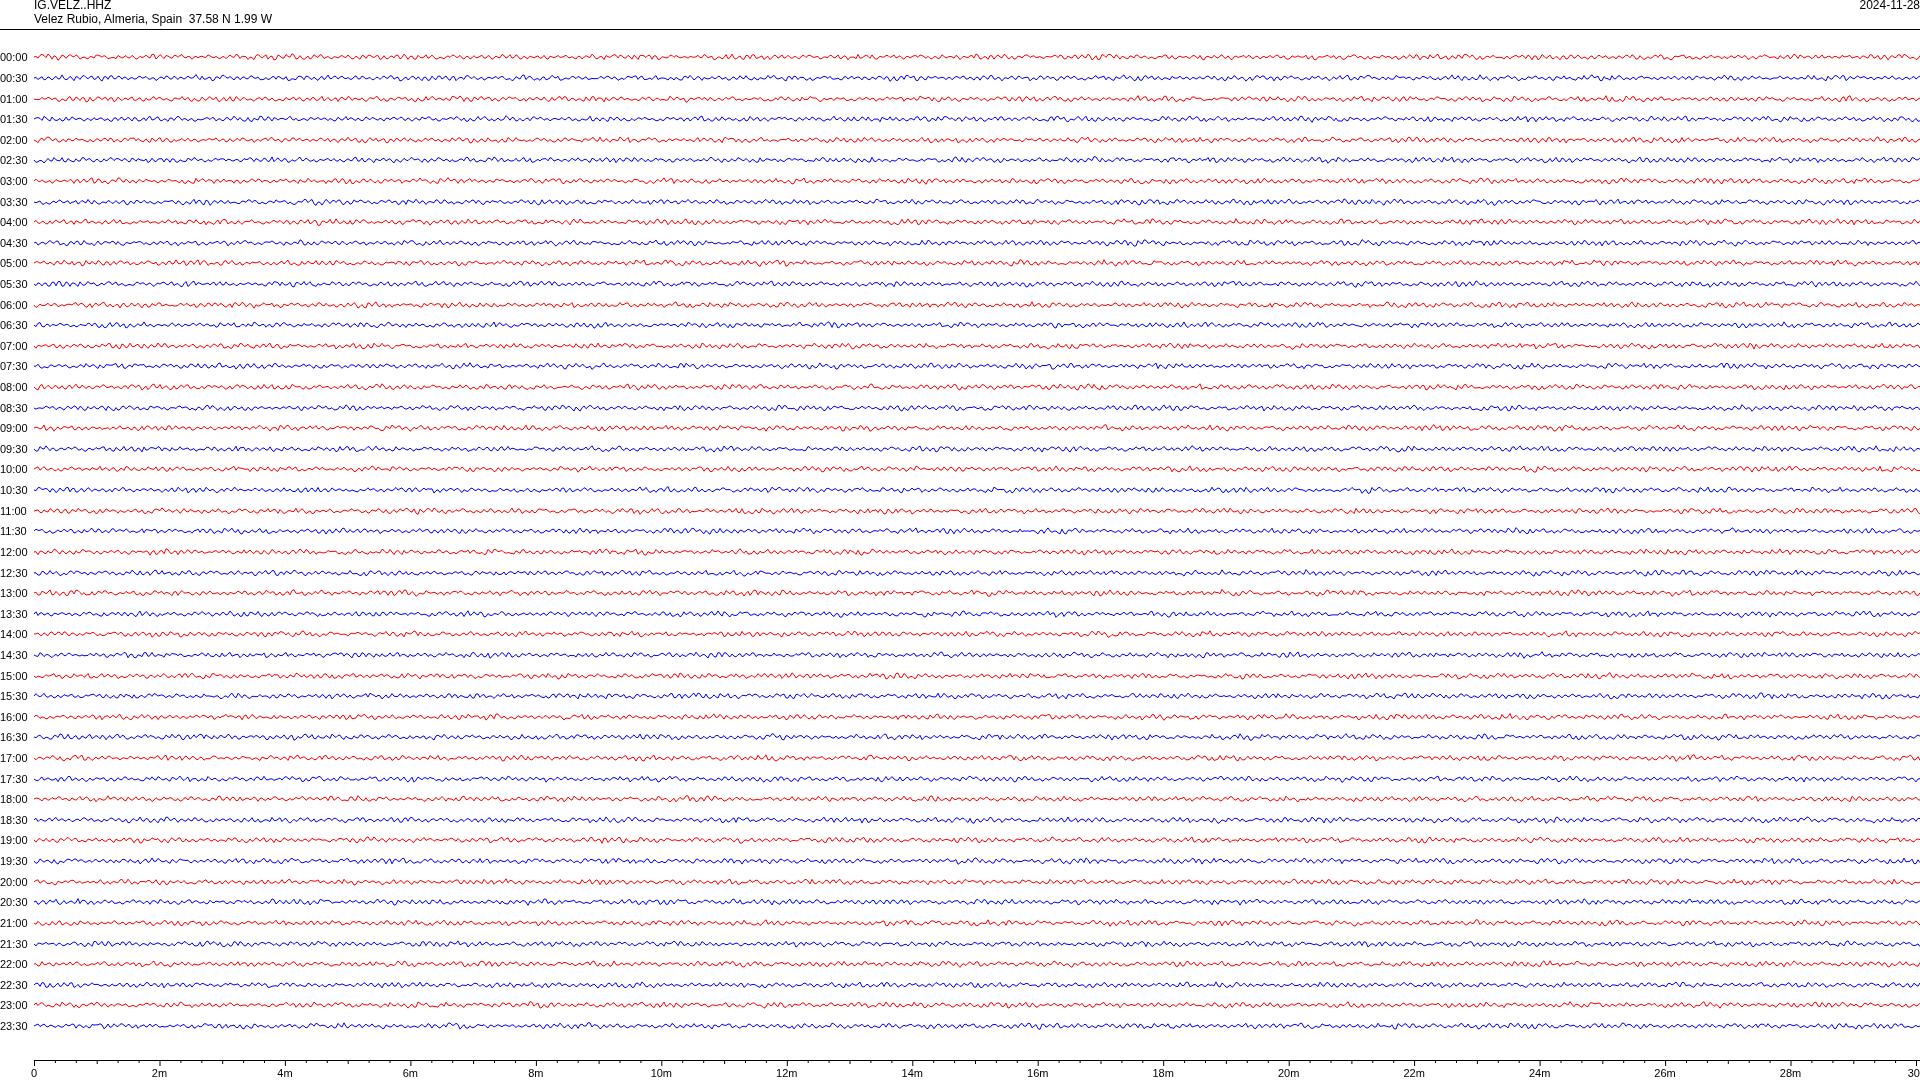 The width and height of the screenshot is (1920, 1080). I want to click on time-label: 12:00, so click(14, 551).